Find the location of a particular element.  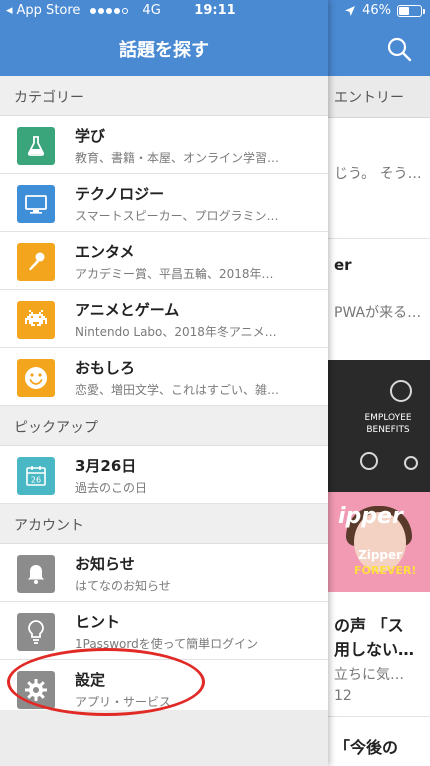

menu-item-title: 3月26日 is located at coordinates (106, 466).